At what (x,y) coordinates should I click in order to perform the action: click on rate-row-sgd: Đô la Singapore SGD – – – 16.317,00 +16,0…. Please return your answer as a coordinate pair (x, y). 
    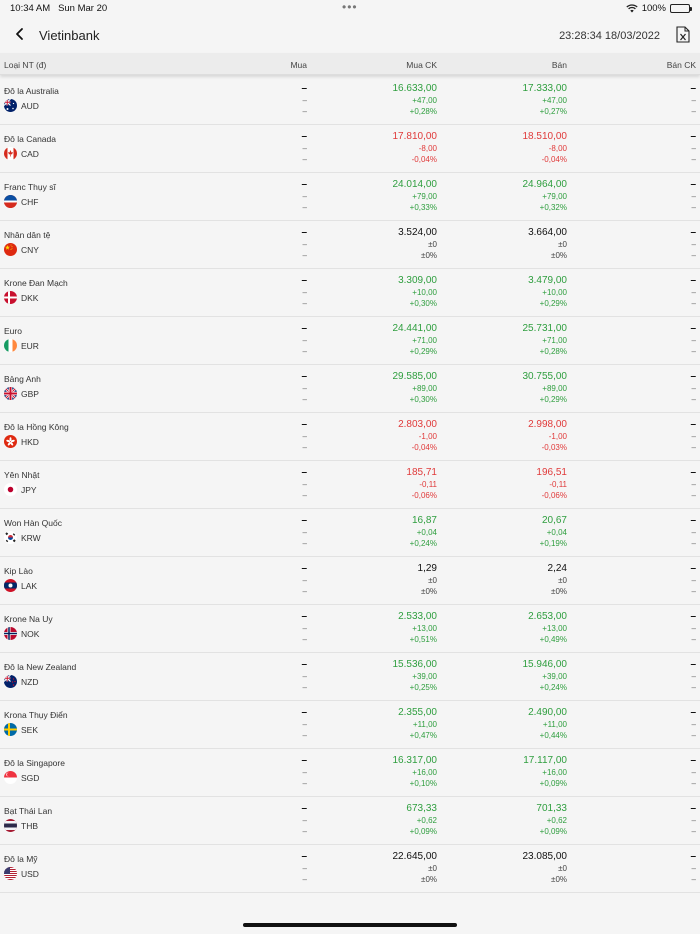
    Looking at the image, I should click on (350, 773).